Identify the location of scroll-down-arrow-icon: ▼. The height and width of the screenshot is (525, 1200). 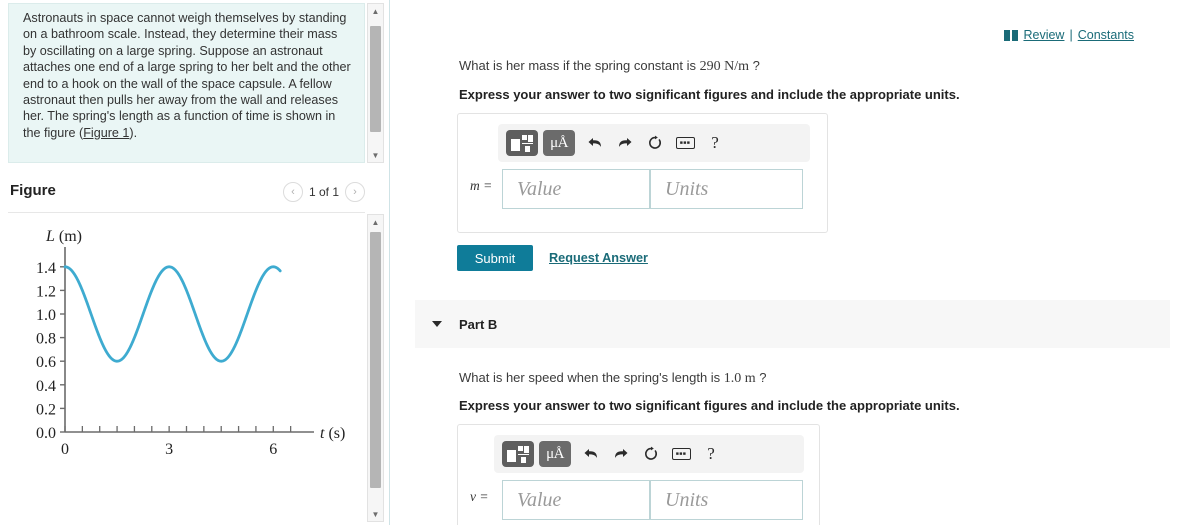
(375, 155).